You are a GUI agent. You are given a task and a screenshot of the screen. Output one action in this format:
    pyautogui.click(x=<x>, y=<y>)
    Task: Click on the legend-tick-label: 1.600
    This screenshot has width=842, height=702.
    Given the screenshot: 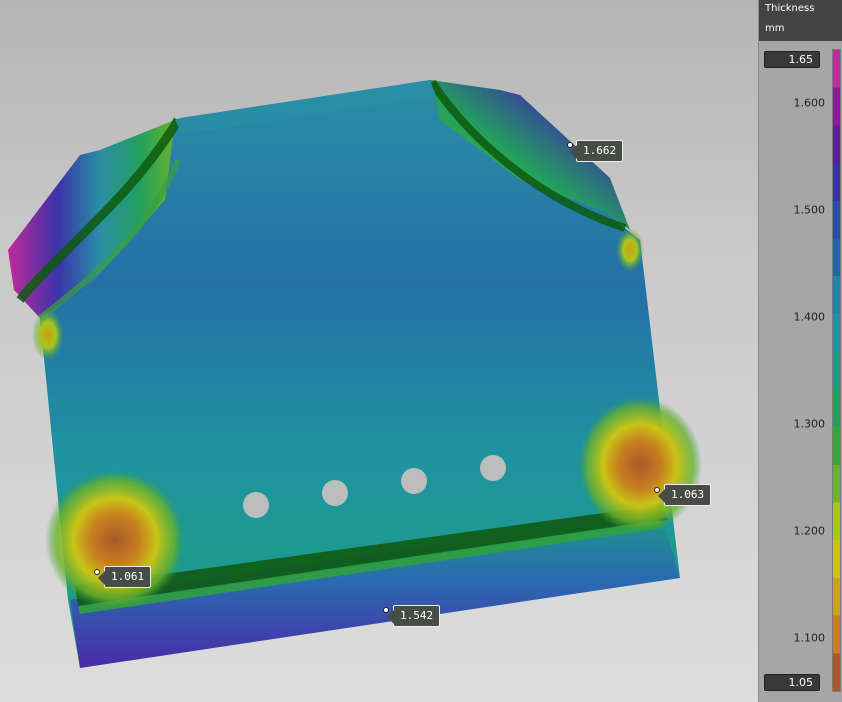 What is the action you would take?
    pyautogui.click(x=809, y=103)
    